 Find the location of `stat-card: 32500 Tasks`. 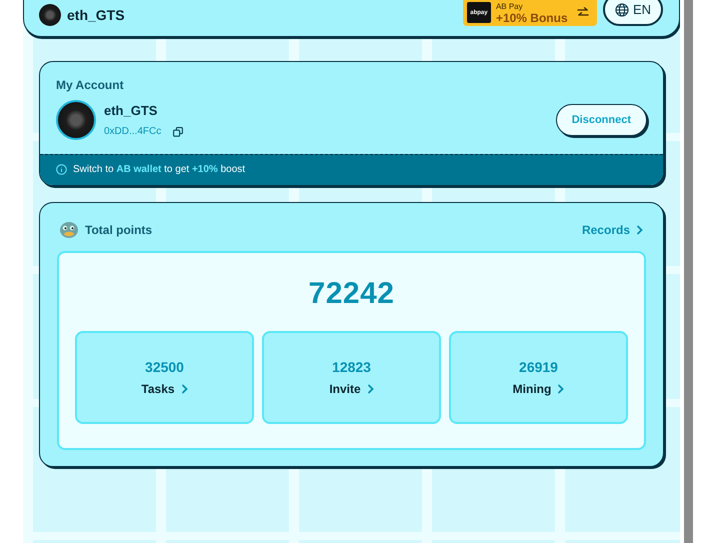

stat-card: 32500 Tasks is located at coordinates (164, 377).